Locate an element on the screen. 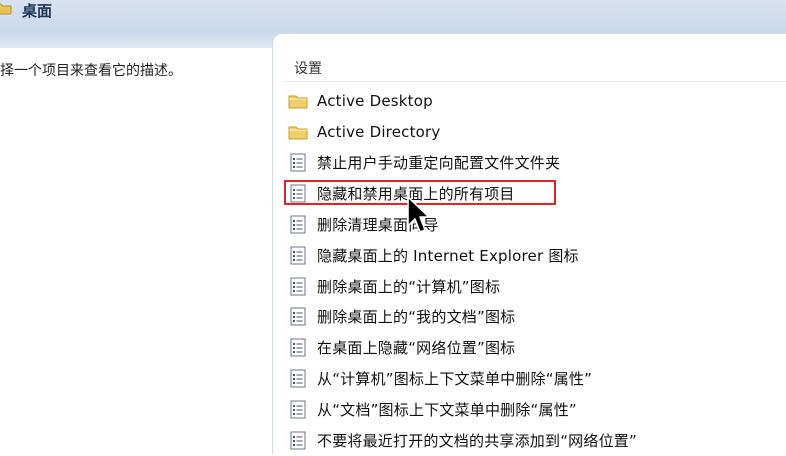 This screenshot has height=456, width=786. list-item: 删除桌面上的“我的文档”图标 is located at coordinates (462, 317).